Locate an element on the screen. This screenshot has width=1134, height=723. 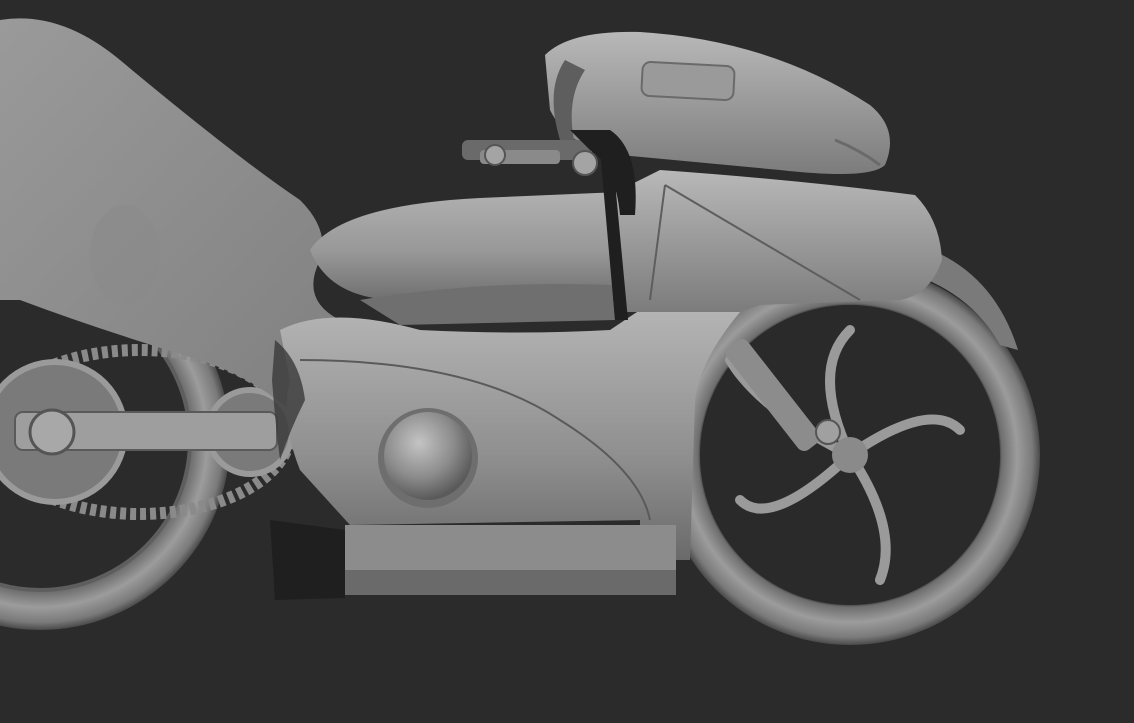
engine-cover is located at coordinates (510, 435).